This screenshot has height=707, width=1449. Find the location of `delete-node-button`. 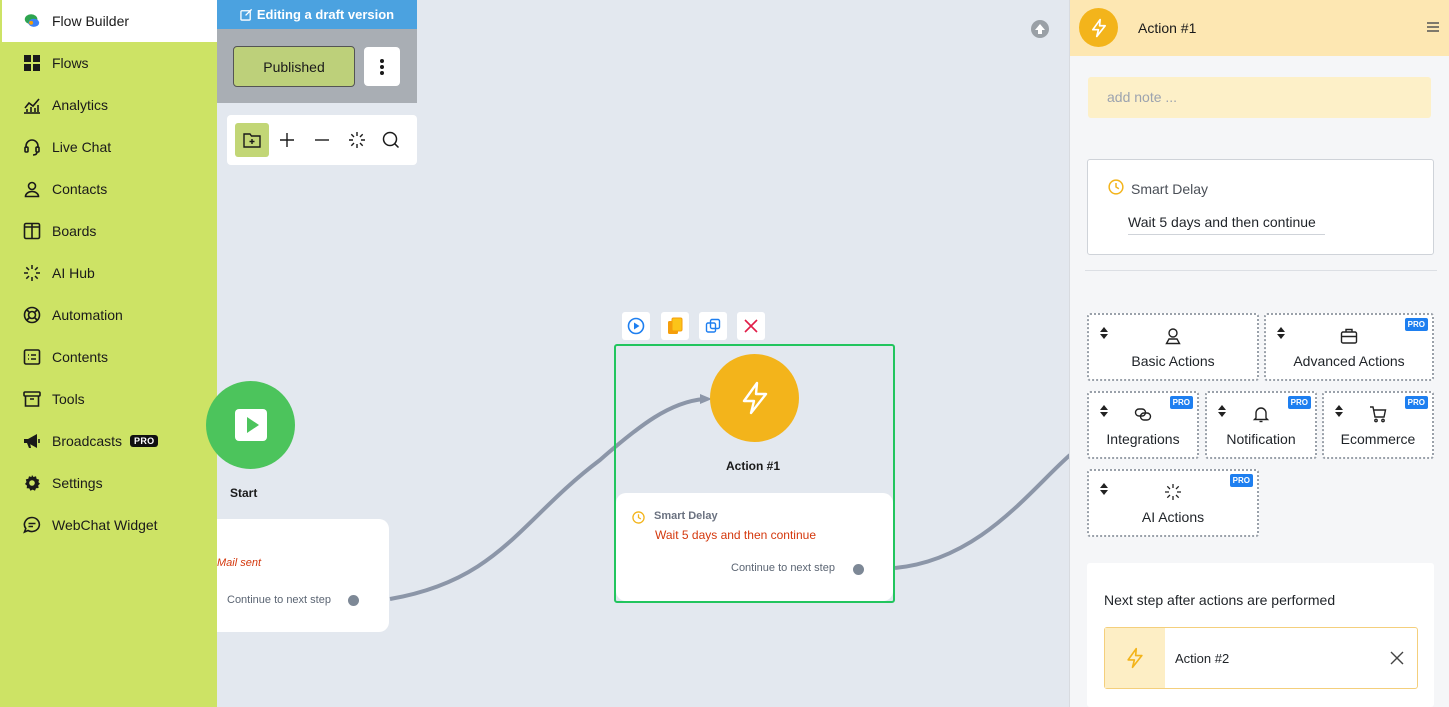

delete-node-button is located at coordinates (751, 326).